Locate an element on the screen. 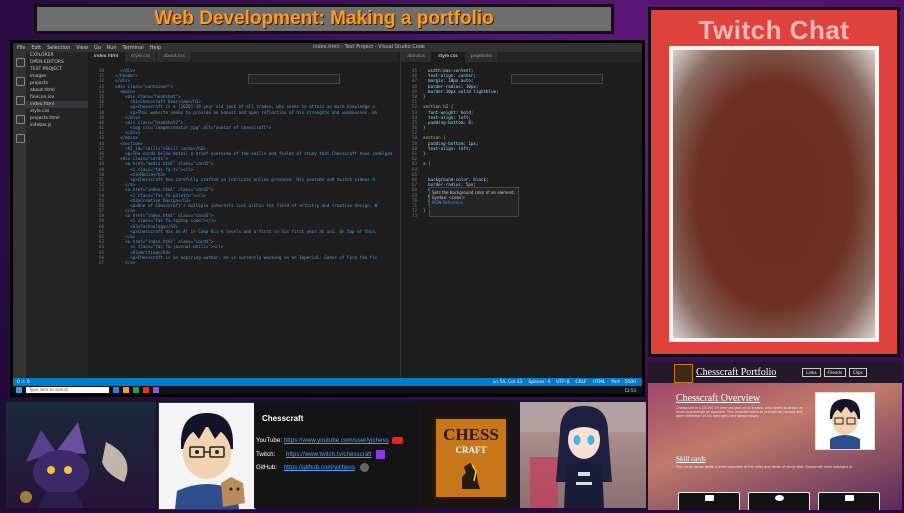 Image resolution: width=904 pixels, height=513 pixels. tab-style-css: style.css is located at coordinates (141, 57).